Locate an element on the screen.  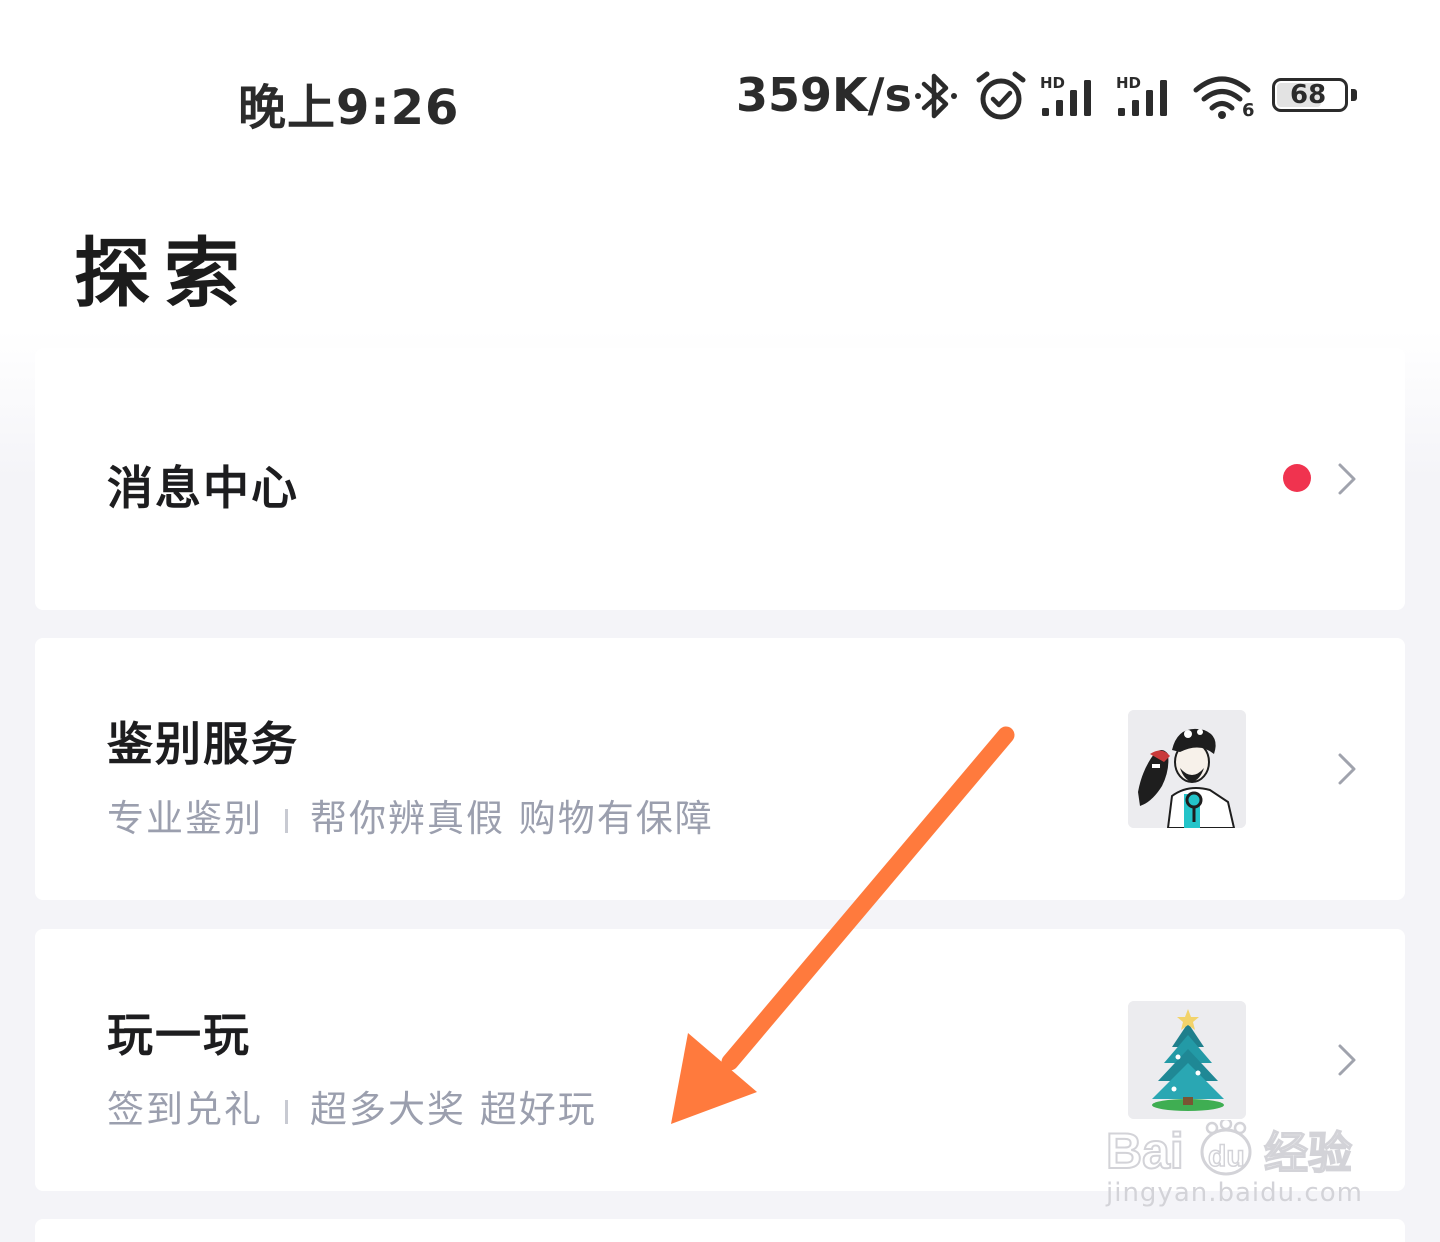
watermark-url: jingyan.baidu.com is located at coordinates (1234, 1193).